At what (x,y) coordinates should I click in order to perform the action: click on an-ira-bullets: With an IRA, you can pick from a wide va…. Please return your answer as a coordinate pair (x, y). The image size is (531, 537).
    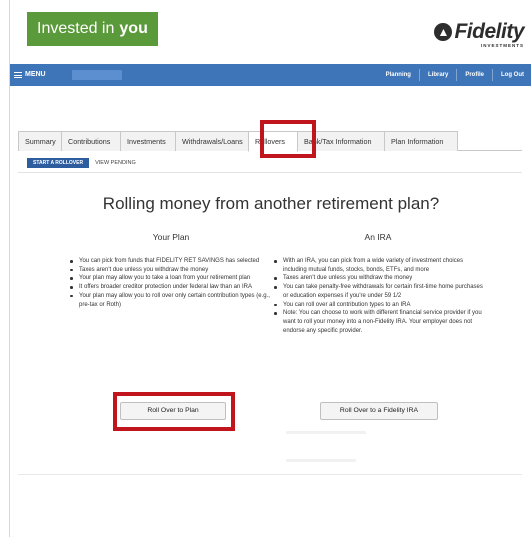
    Looking at the image, I should click on (378, 296).